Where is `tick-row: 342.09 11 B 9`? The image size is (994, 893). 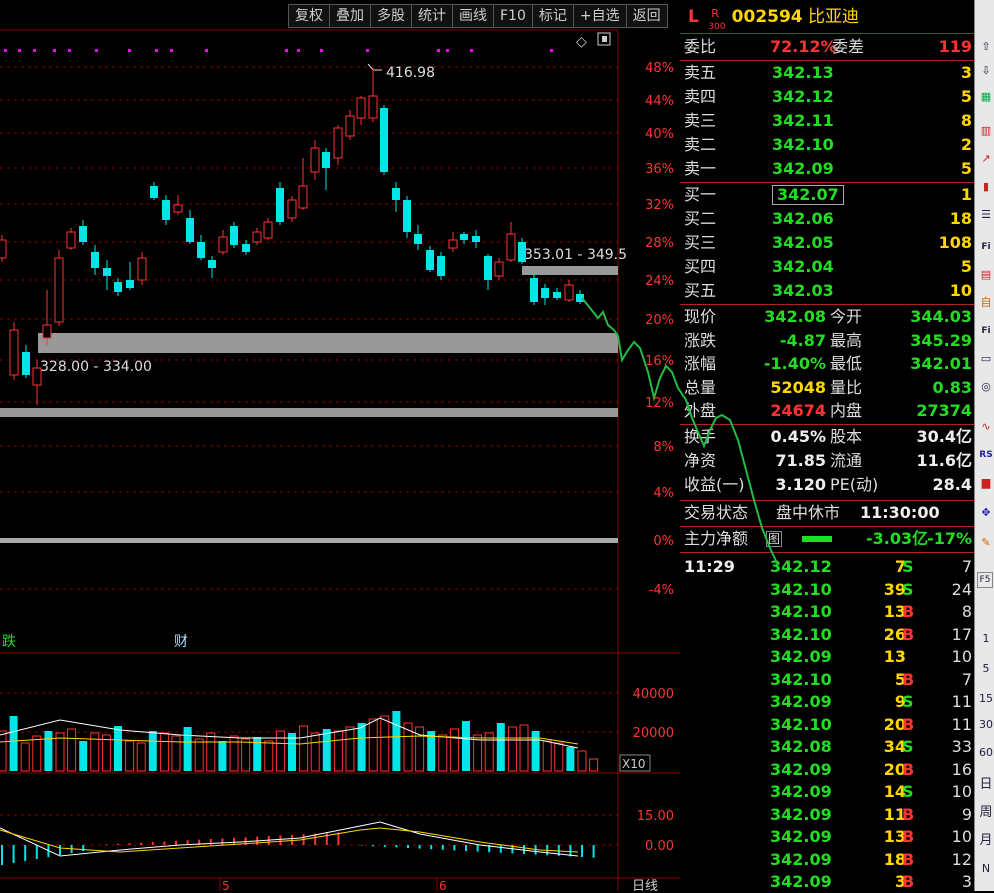
tick-row: 342.09 11 B 9 is located at coordinates (871, 814).